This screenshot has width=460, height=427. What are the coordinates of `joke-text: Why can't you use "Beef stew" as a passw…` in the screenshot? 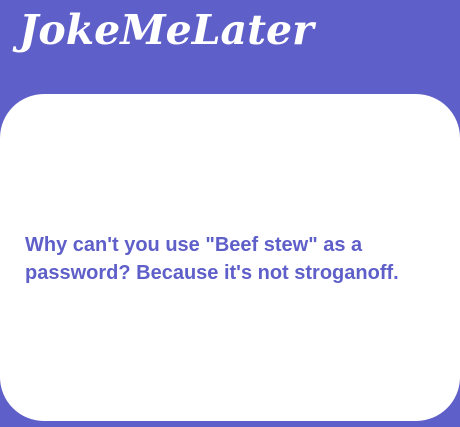 It's located at (212, 259).